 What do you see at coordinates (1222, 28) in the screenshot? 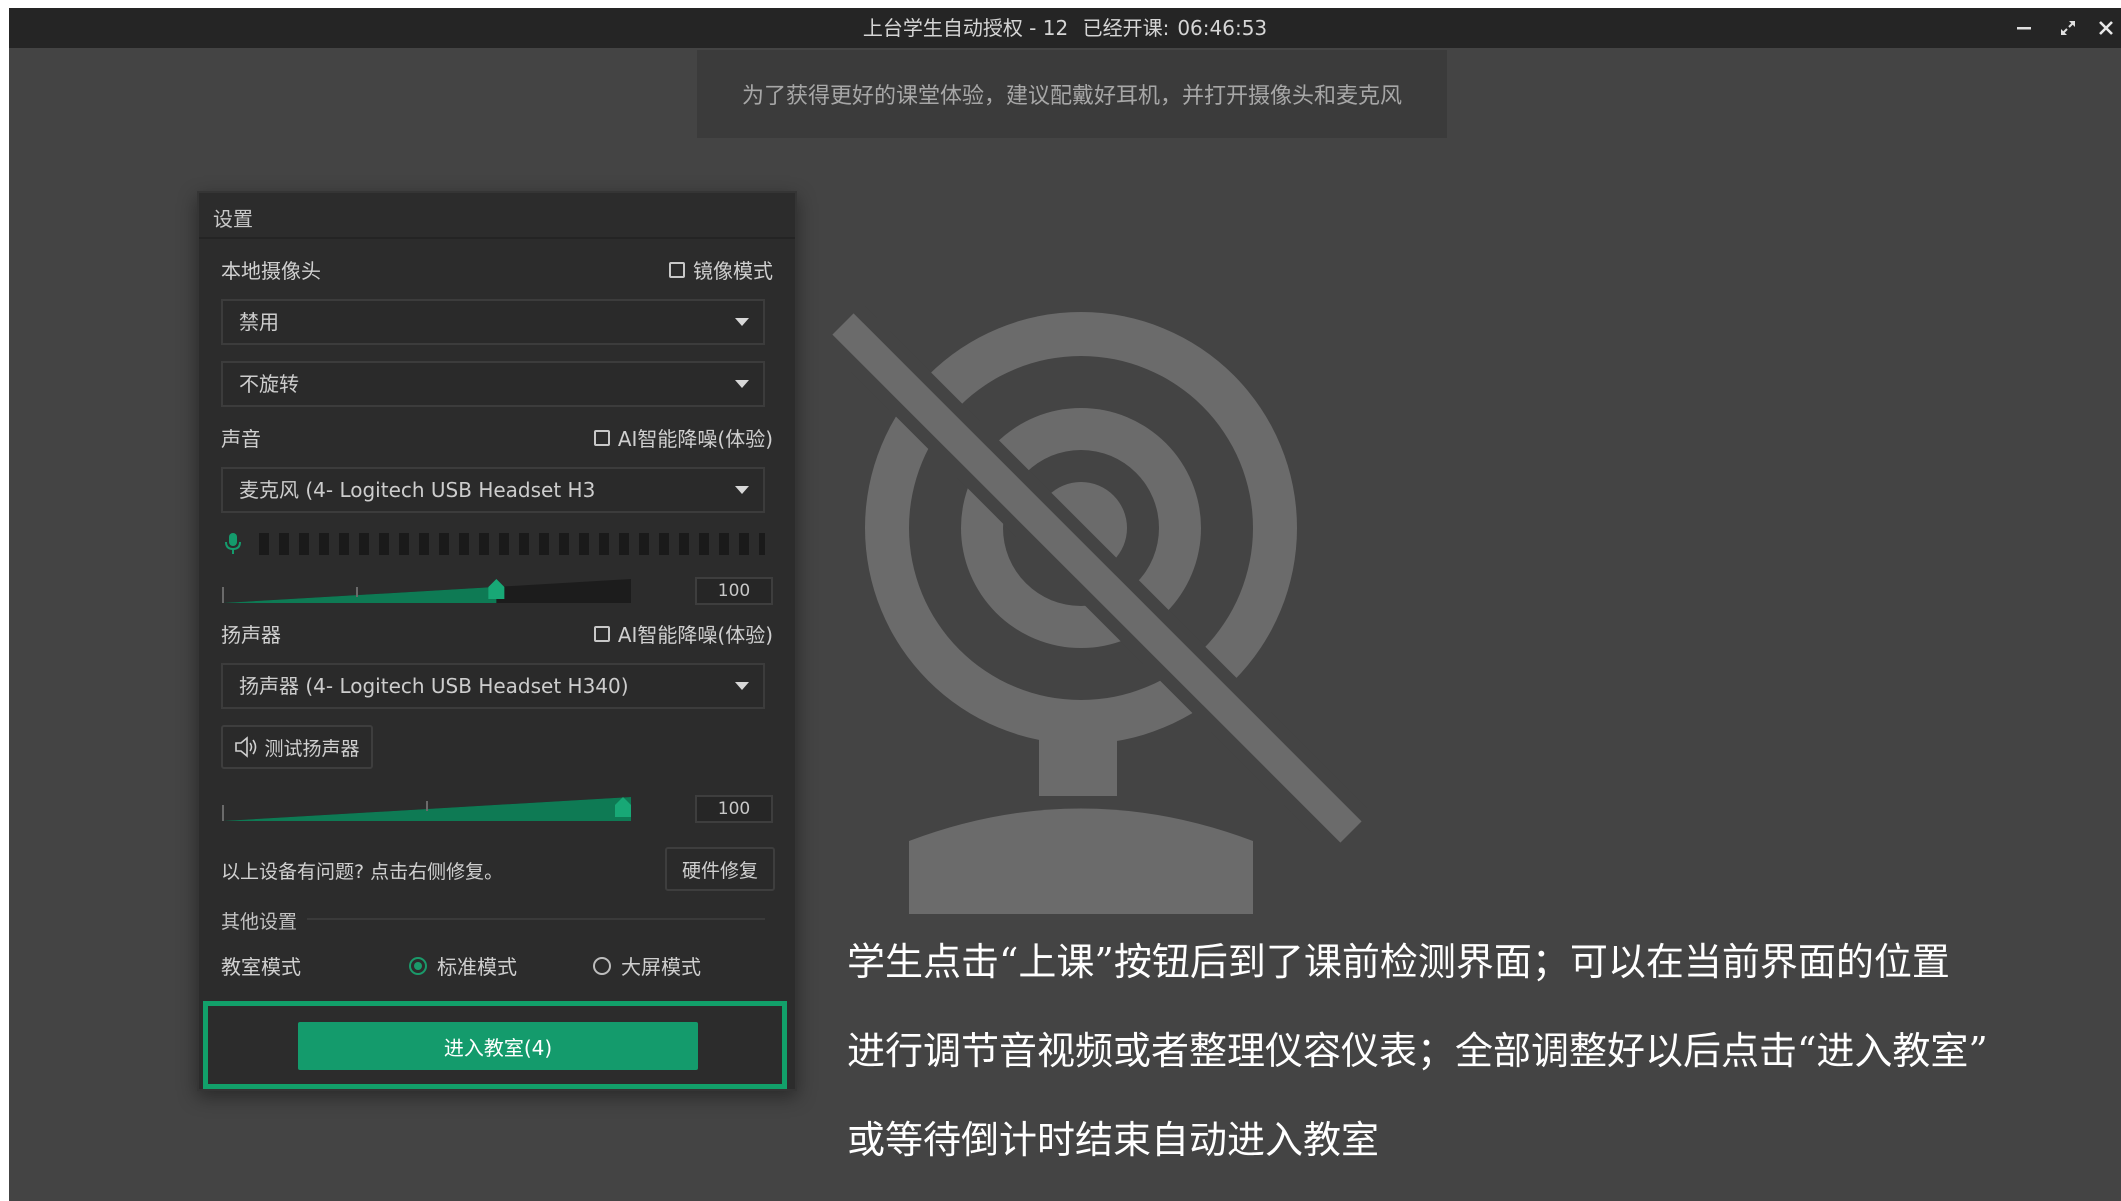
I see `elapsed-time: 06:46:53` at bounding box center [1222, 28].